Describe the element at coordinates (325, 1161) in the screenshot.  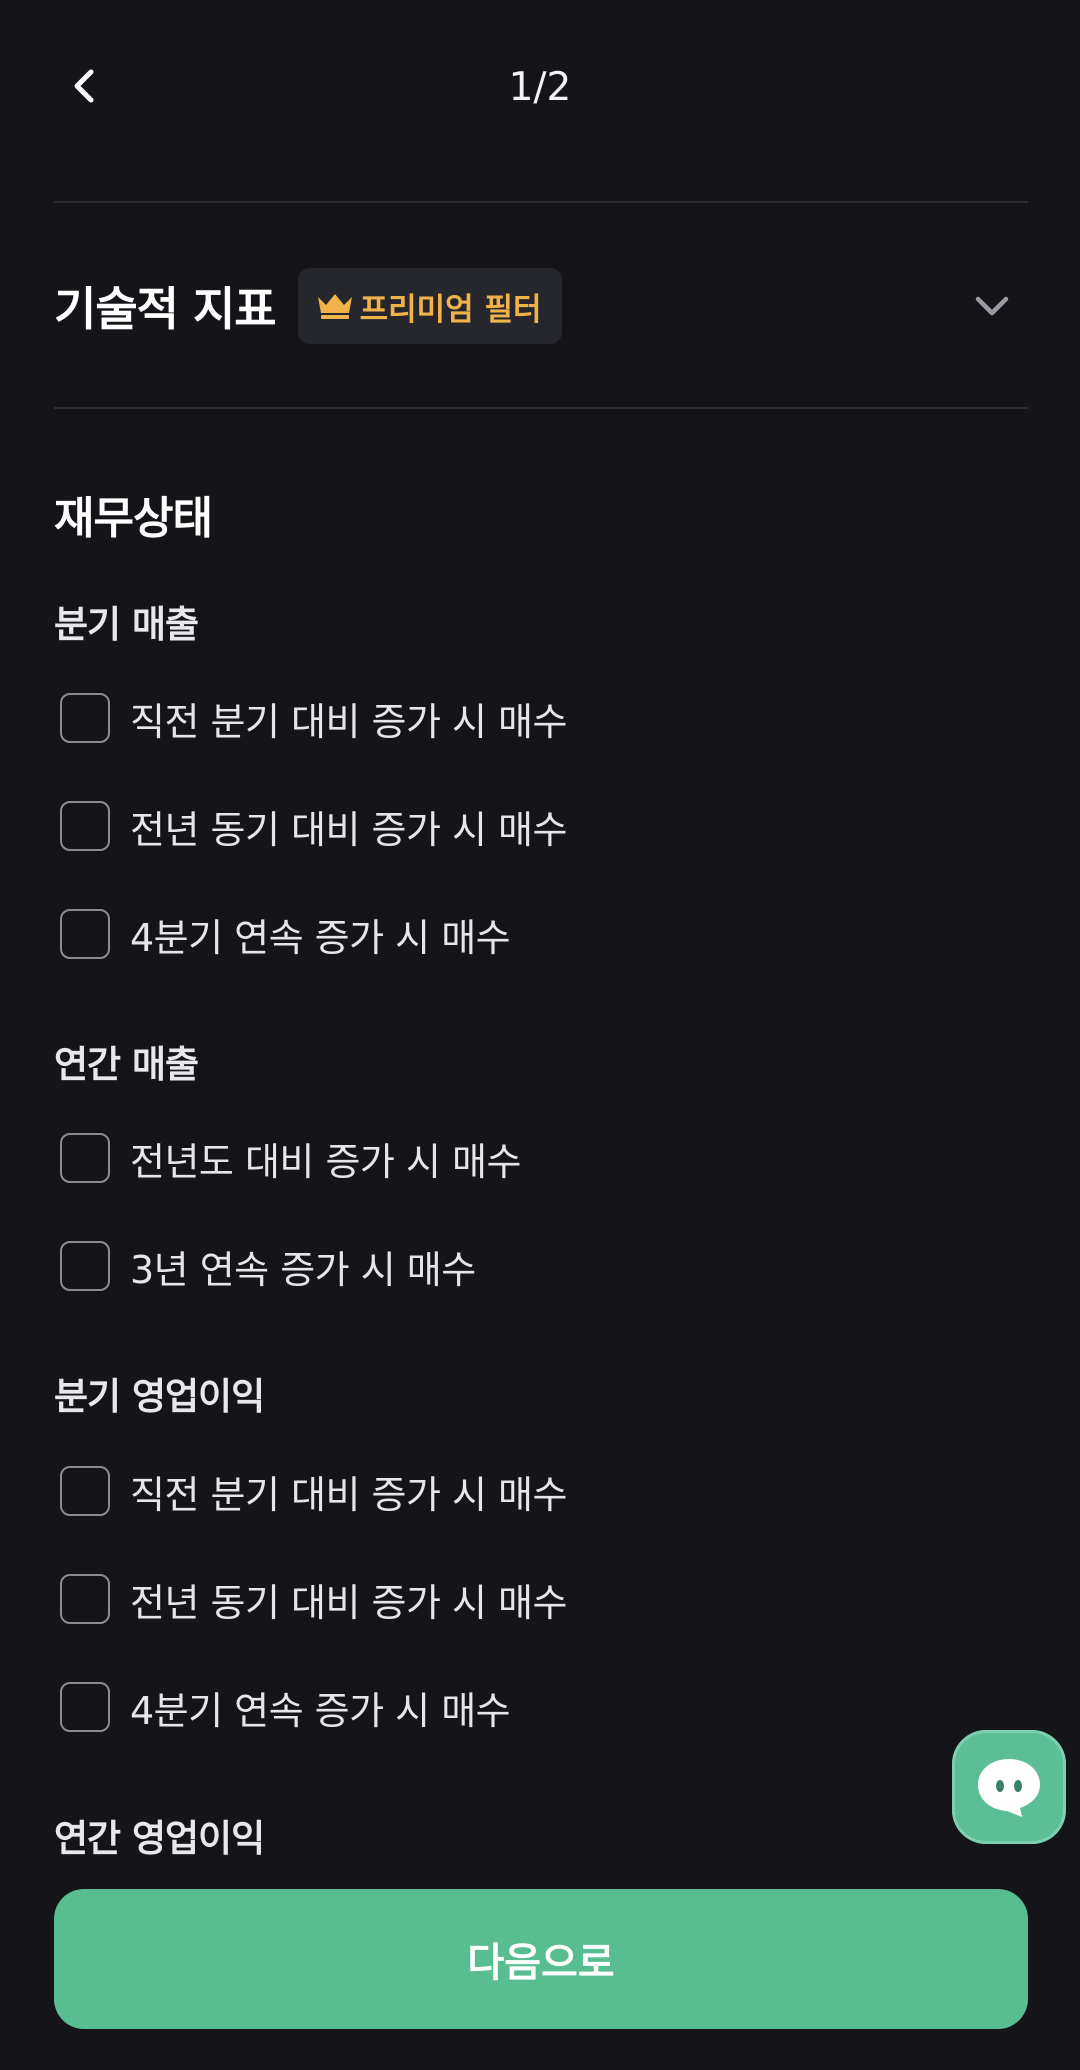
I see `option-label: 전년도 대비 증가 시 매수` at that location.